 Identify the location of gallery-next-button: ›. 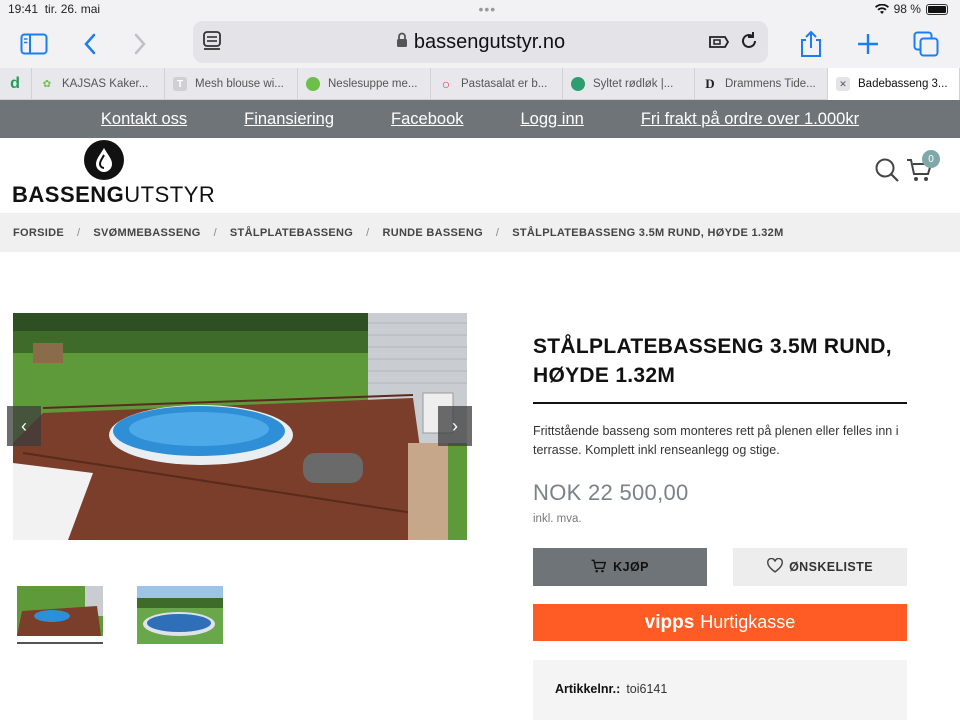
(455, 426).